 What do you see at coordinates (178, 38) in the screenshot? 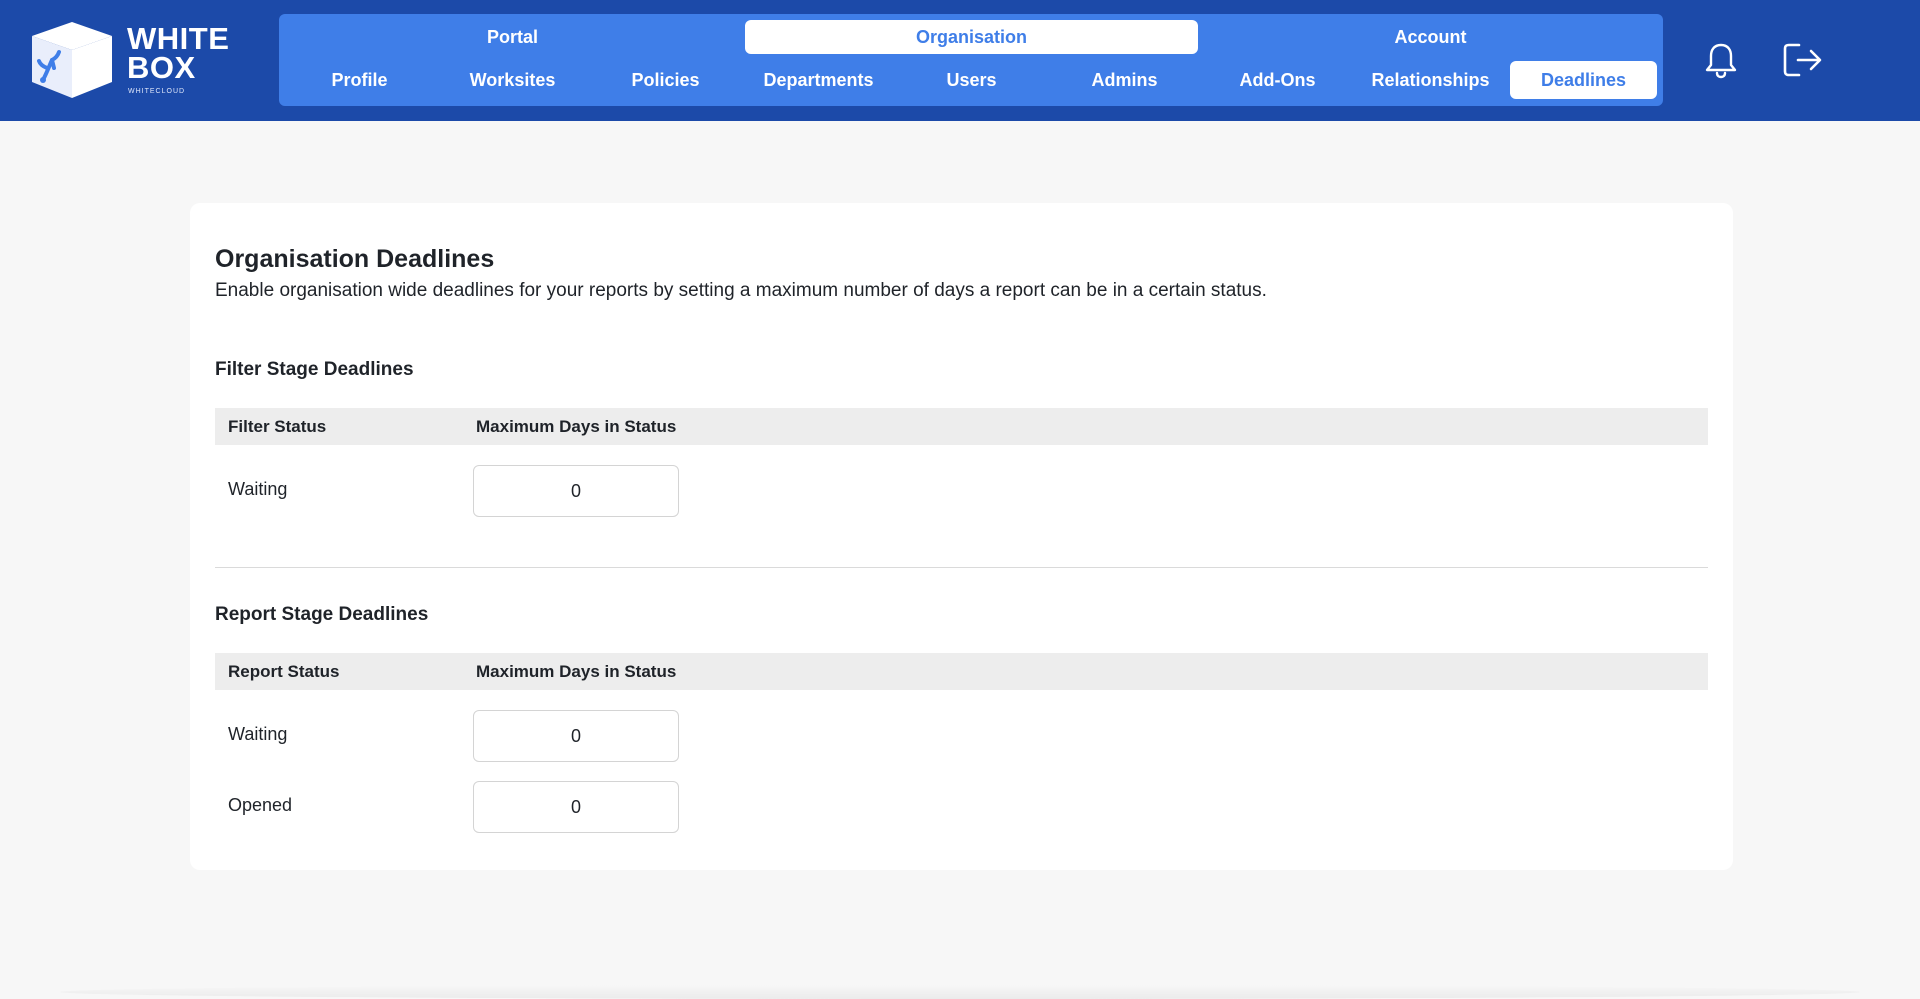
I see `logo-line-1: WHITE` at bounding box center [178, 38].